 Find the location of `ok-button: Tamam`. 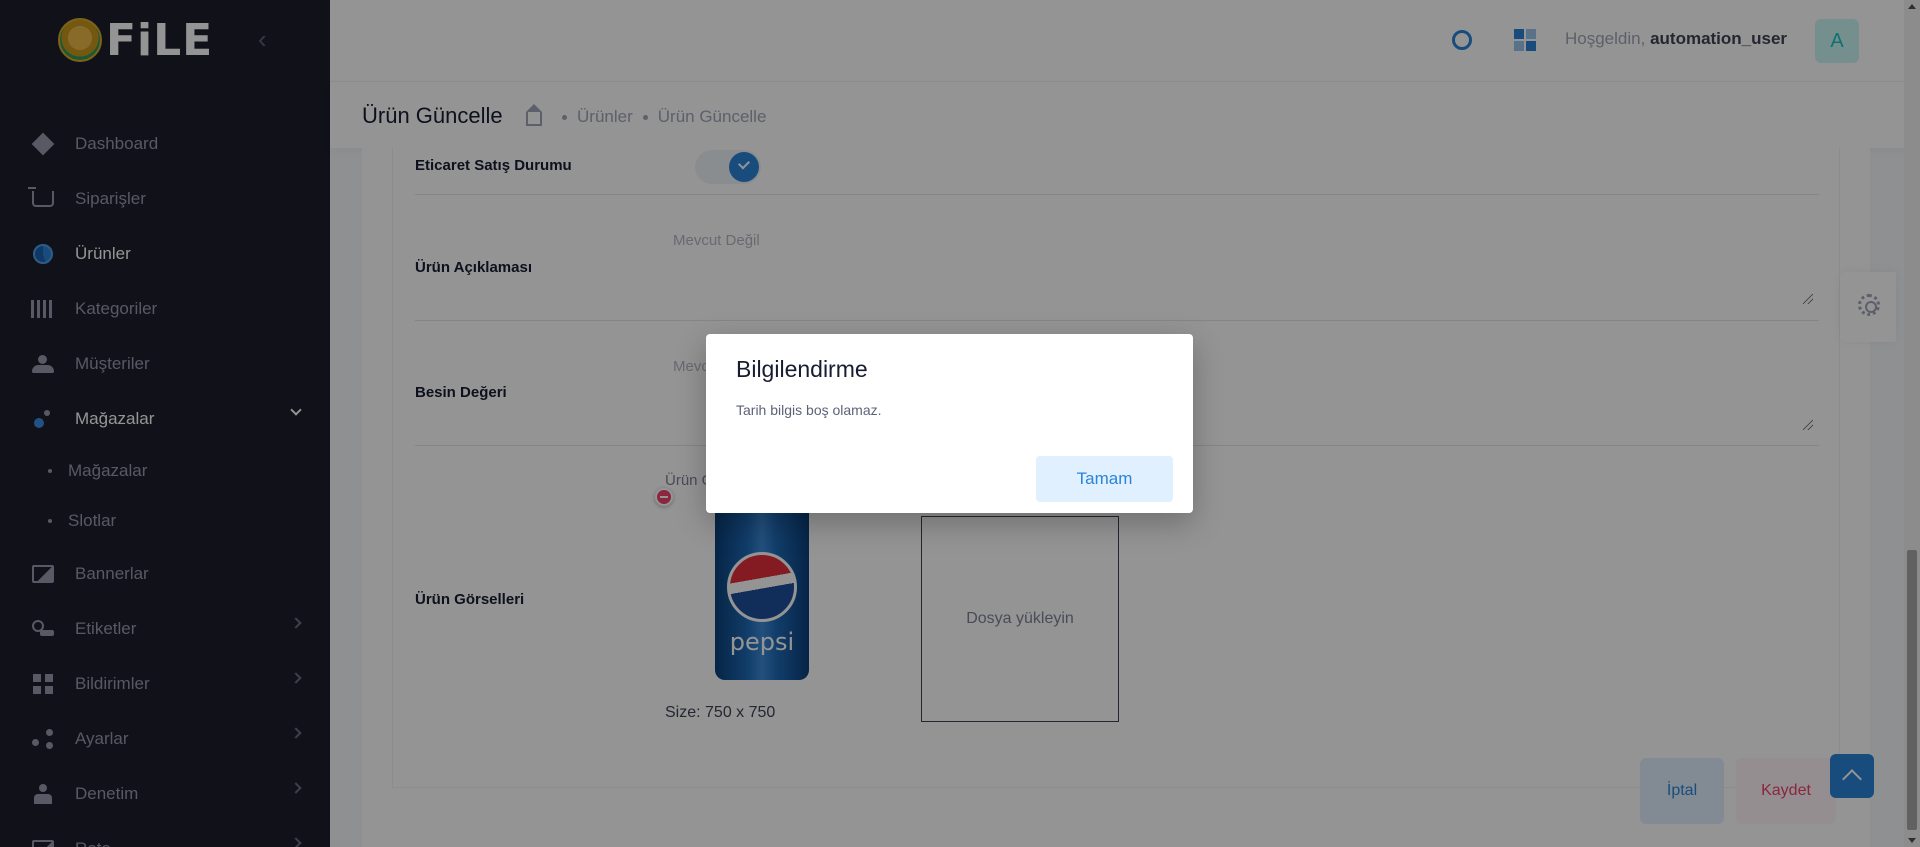

ok-button: Tamam is located at coordinates (1104, 479).